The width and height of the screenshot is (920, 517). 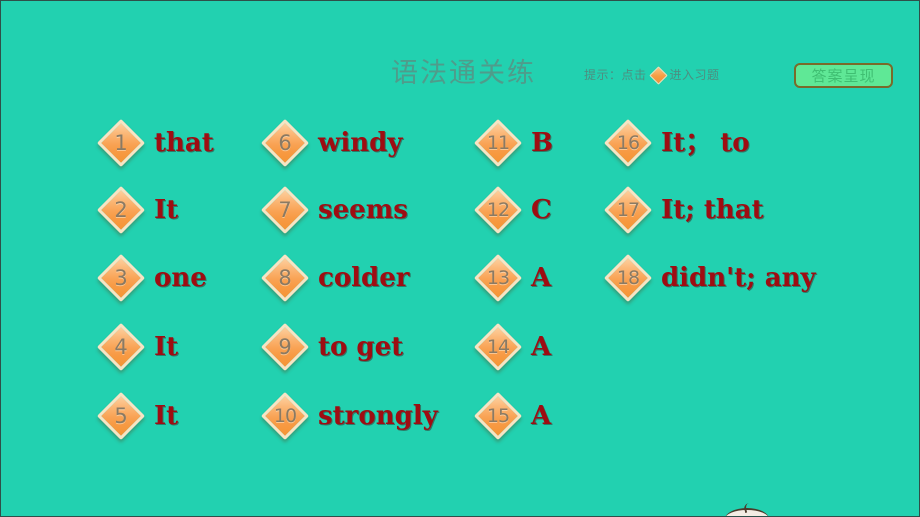 I want to click on question-diamond-17: 17, so click(x=628, y=210).